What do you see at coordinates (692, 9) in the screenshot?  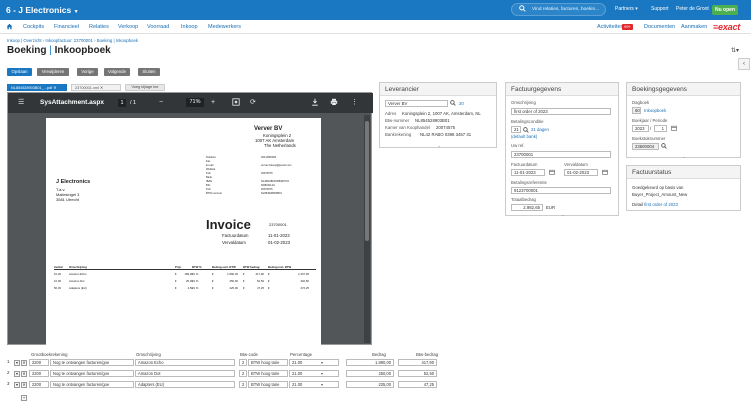 I see `user-menu: Peter de Groot` at bounding box center [692, 9].